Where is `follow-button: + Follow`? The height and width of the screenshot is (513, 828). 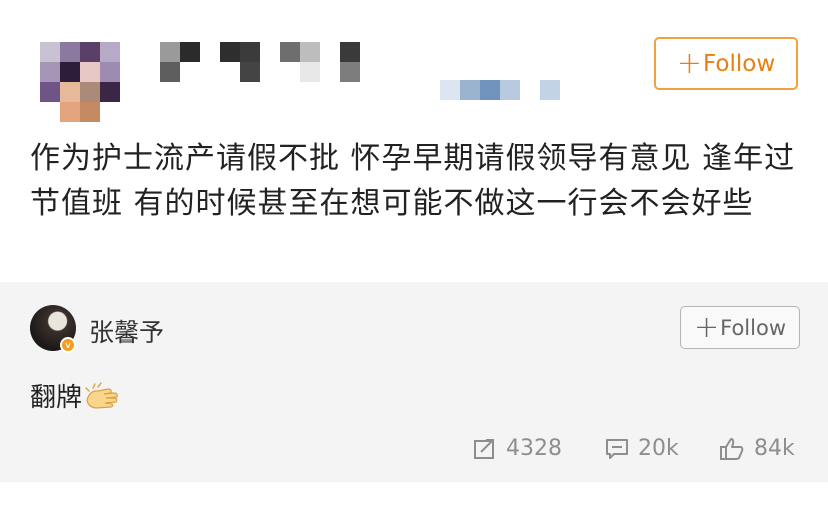 follow-button: + Follow is located at coordinates (726, 63).